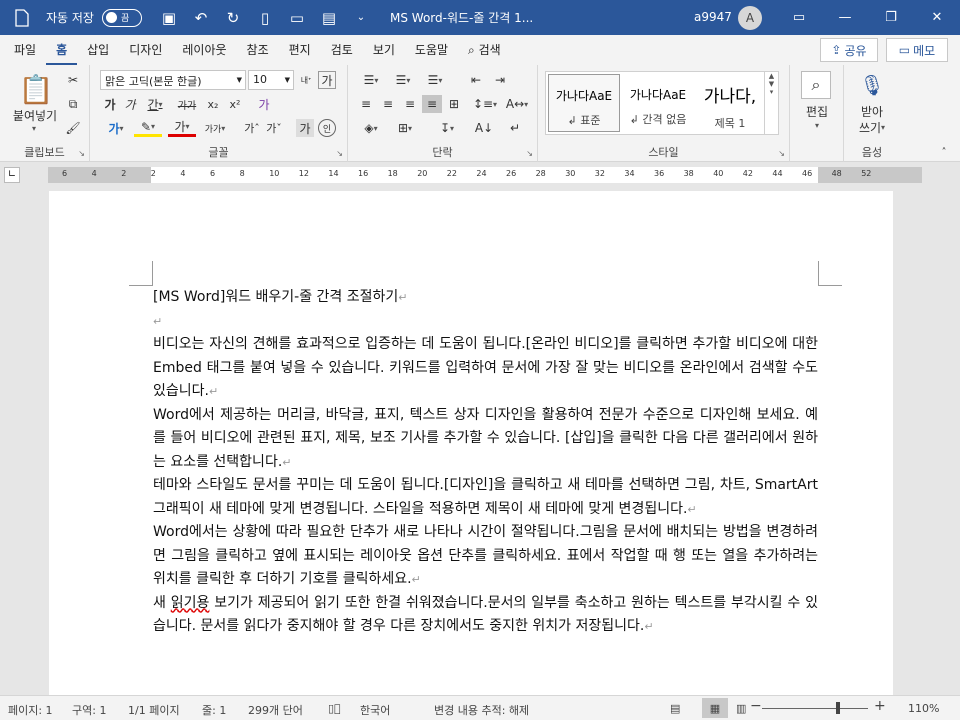 This screenshot has height=720, width=960. What do you see at coordinates (275, 710) in the screenshot?
I see `word-count: 299개 단어` at bounding box center [275, 710].